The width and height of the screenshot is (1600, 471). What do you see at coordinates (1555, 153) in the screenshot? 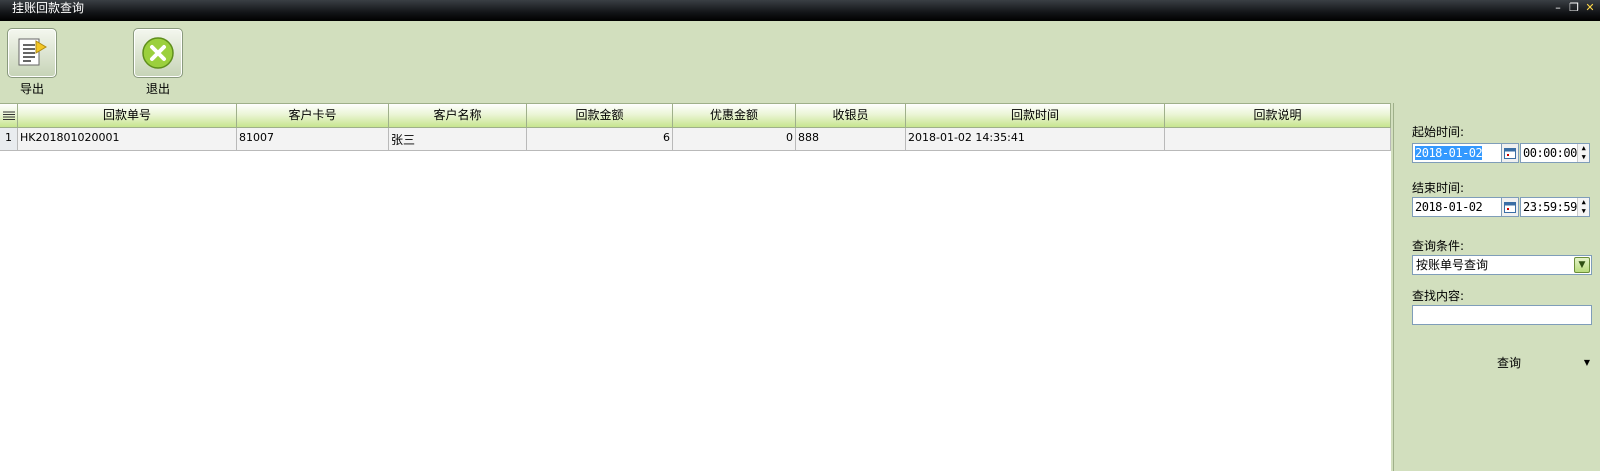
I see `start-time-input: 00:00:00 ▲ ▼` at bounding box center [1555, 153].